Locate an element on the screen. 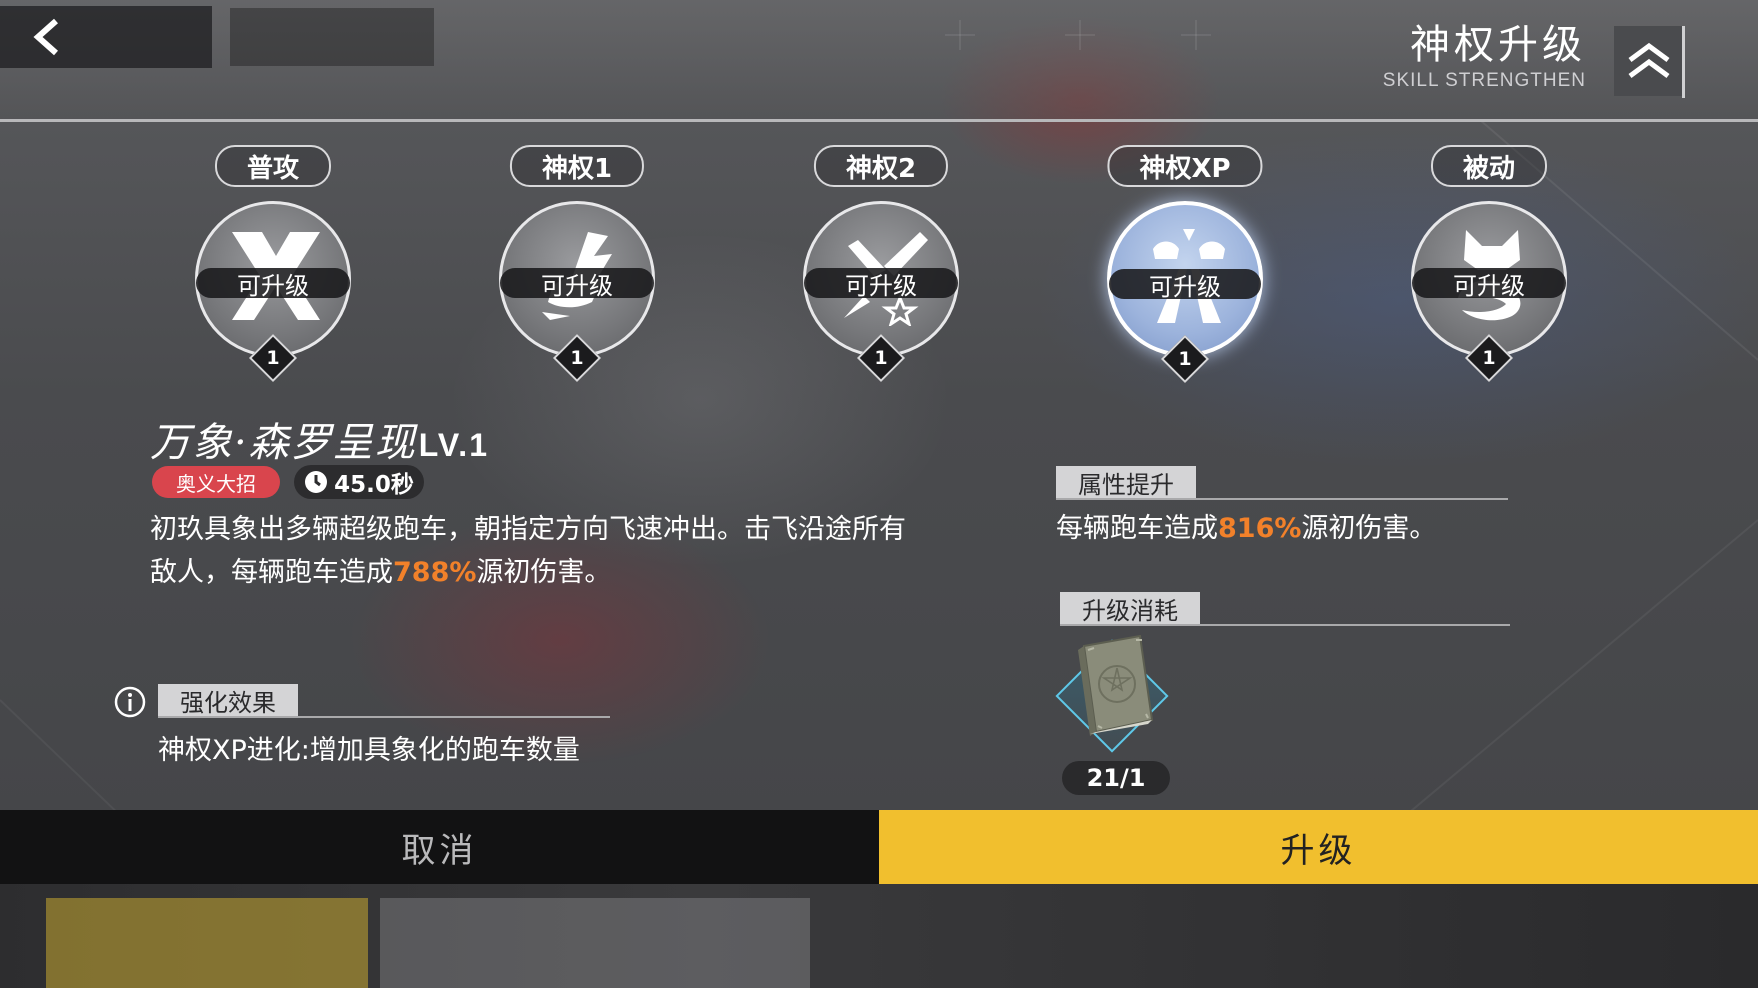 This screenshot has height=988, width=1758. skill-slot-passive: 被动 可升级 1 is located at coordinates (1489, 265).